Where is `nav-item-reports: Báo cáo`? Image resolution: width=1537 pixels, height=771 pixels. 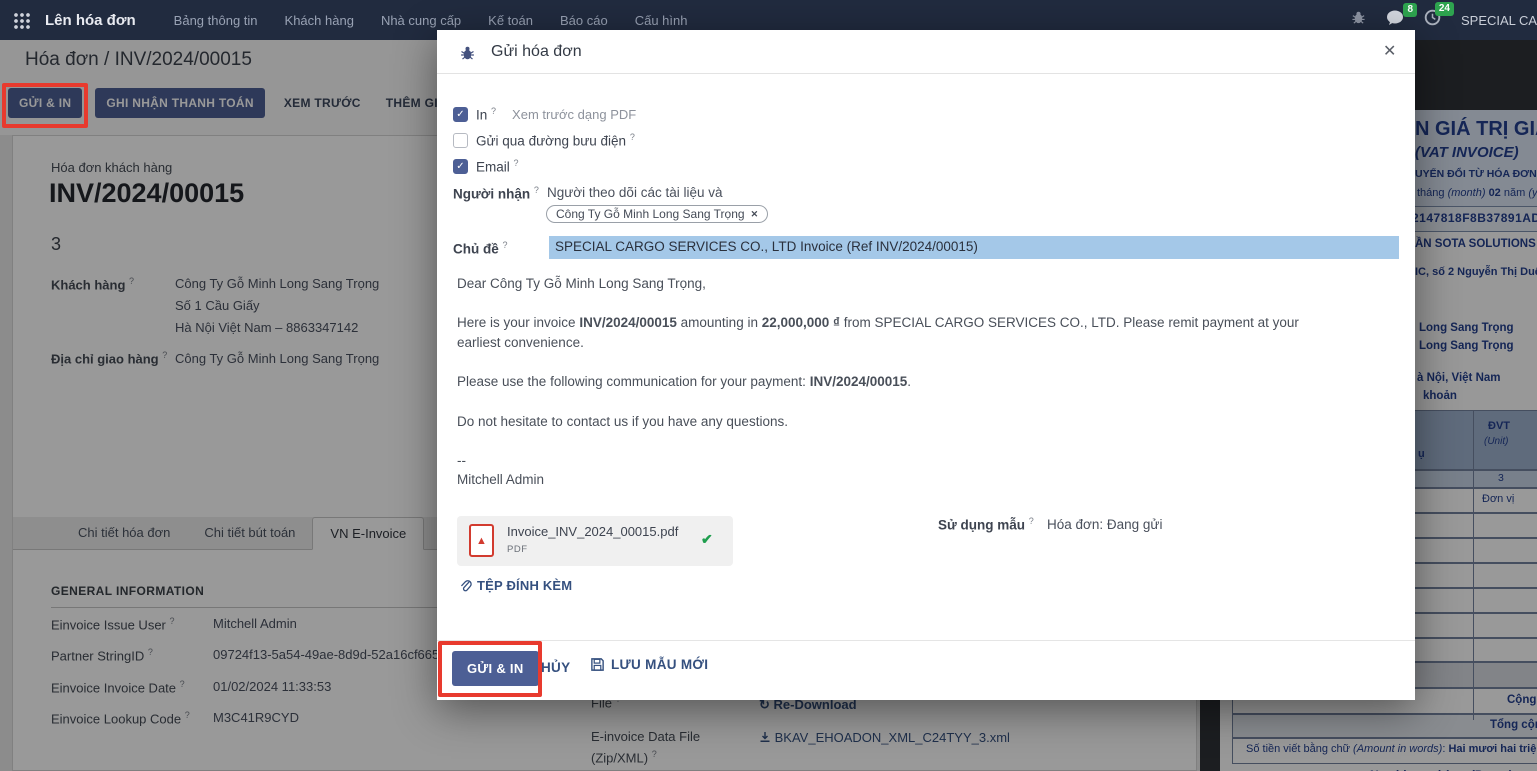 nav-item-reports: Báo cáo is located at coordinates (584, 20).